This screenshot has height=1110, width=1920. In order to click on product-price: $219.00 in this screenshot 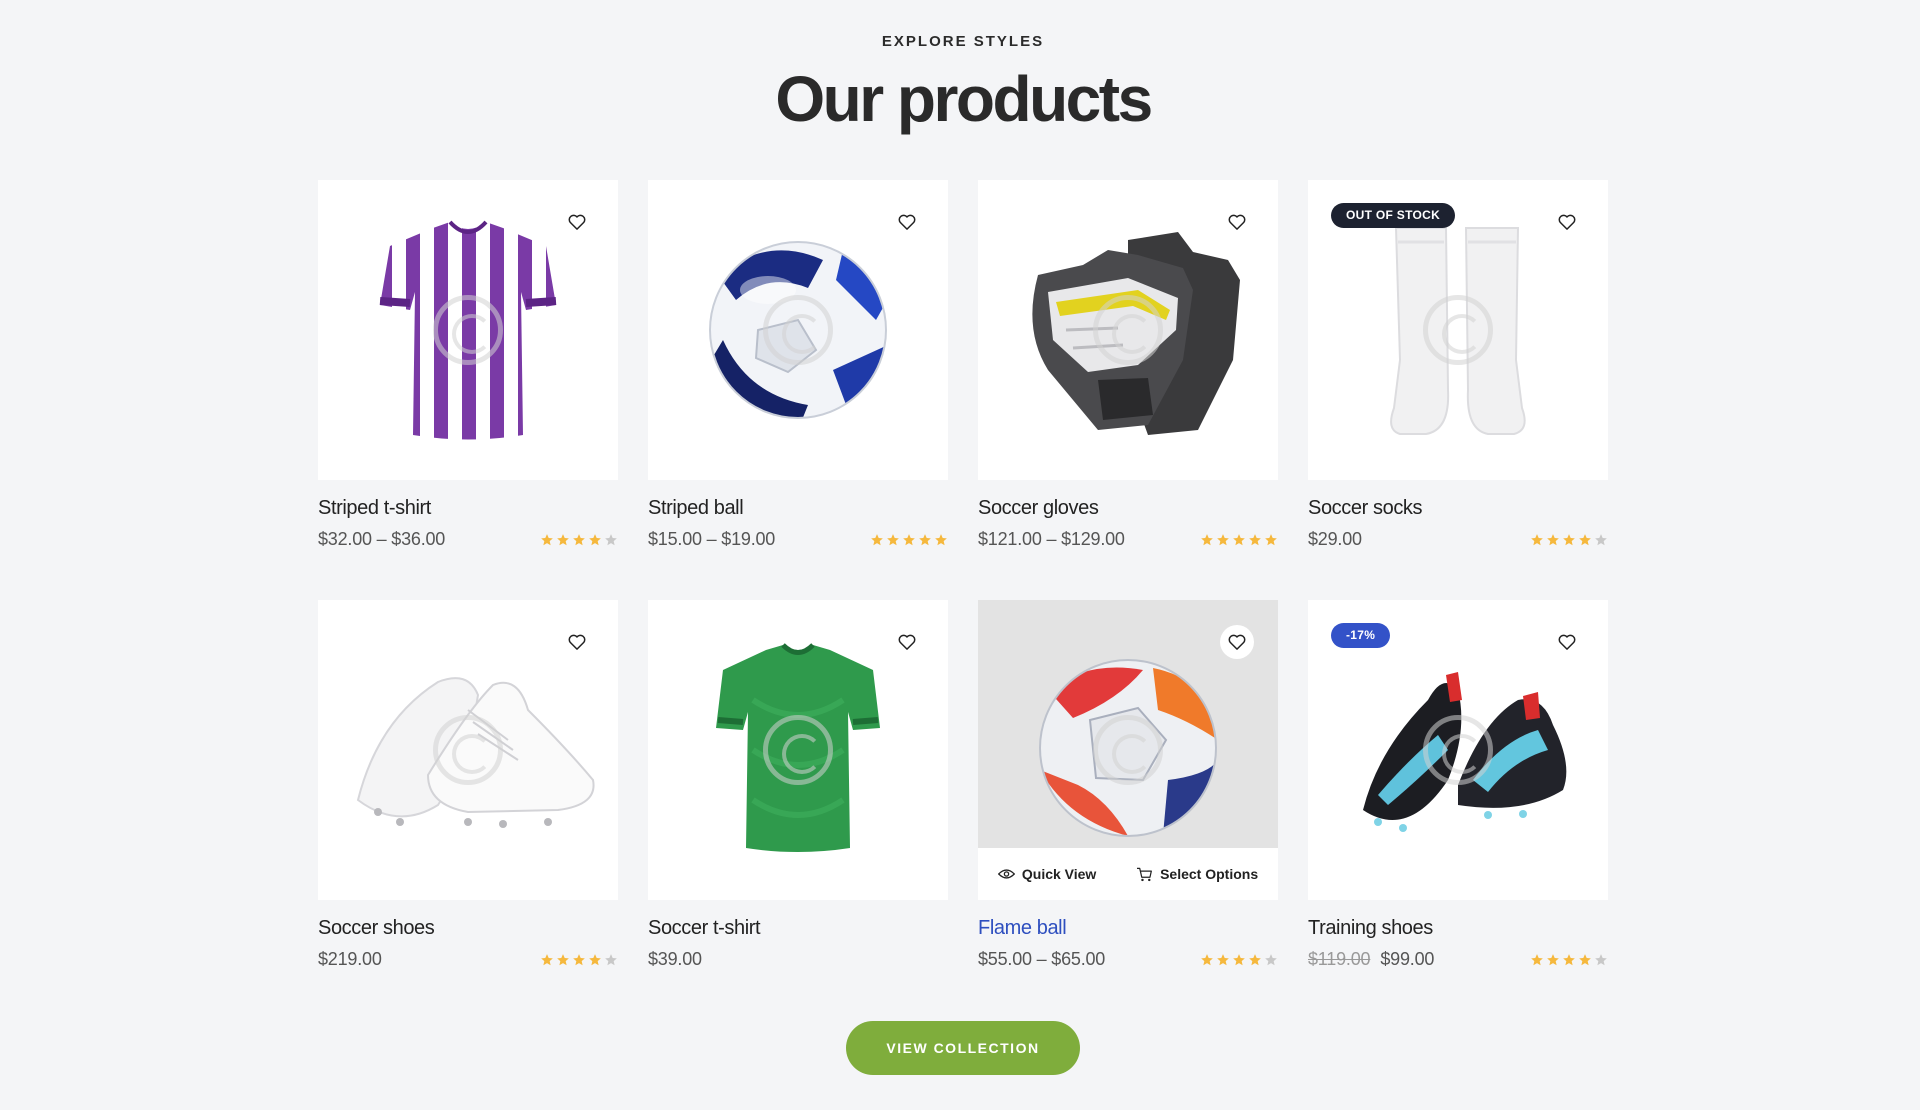, I will do `click(350, 959)`.